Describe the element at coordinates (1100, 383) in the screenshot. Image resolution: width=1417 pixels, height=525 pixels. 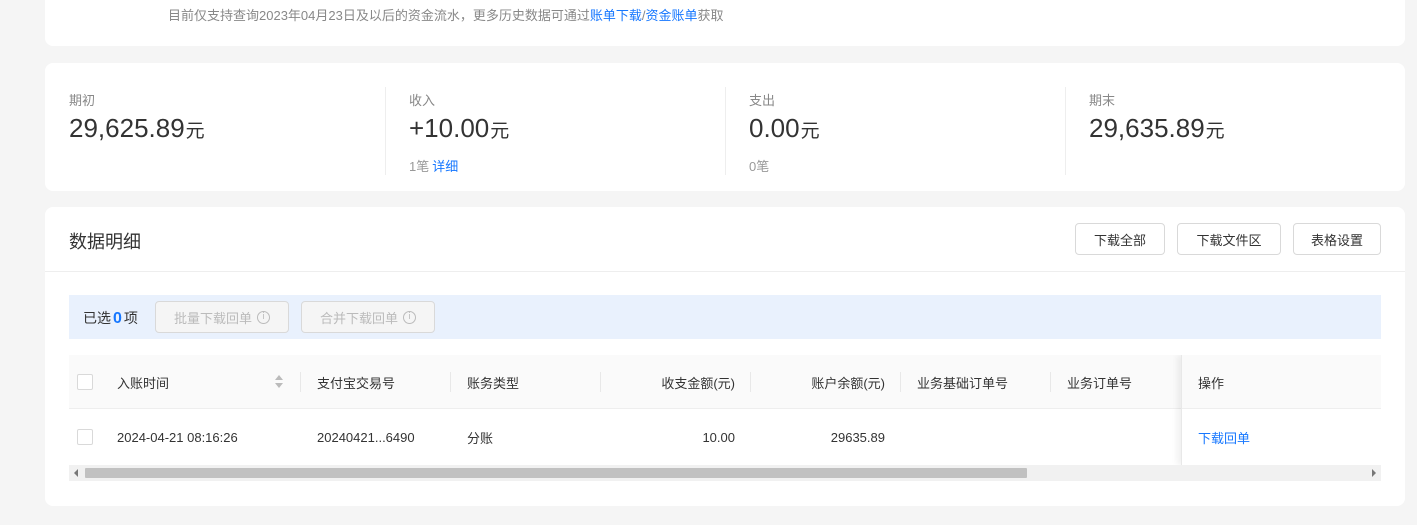
I see `column-header: 业务订单号` at that location.